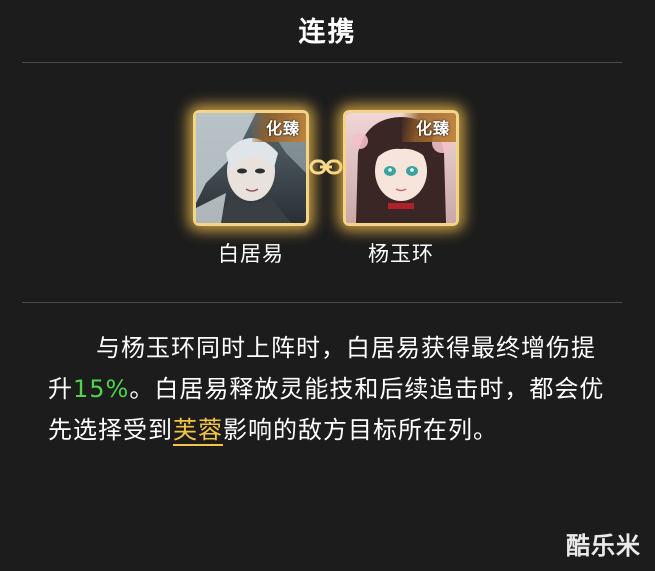 Image resolution: width=655 pixels, height=571 pixels. Describe the element at coordinates (322, 302) in the screenshot. I see `middle-divider` at that location.